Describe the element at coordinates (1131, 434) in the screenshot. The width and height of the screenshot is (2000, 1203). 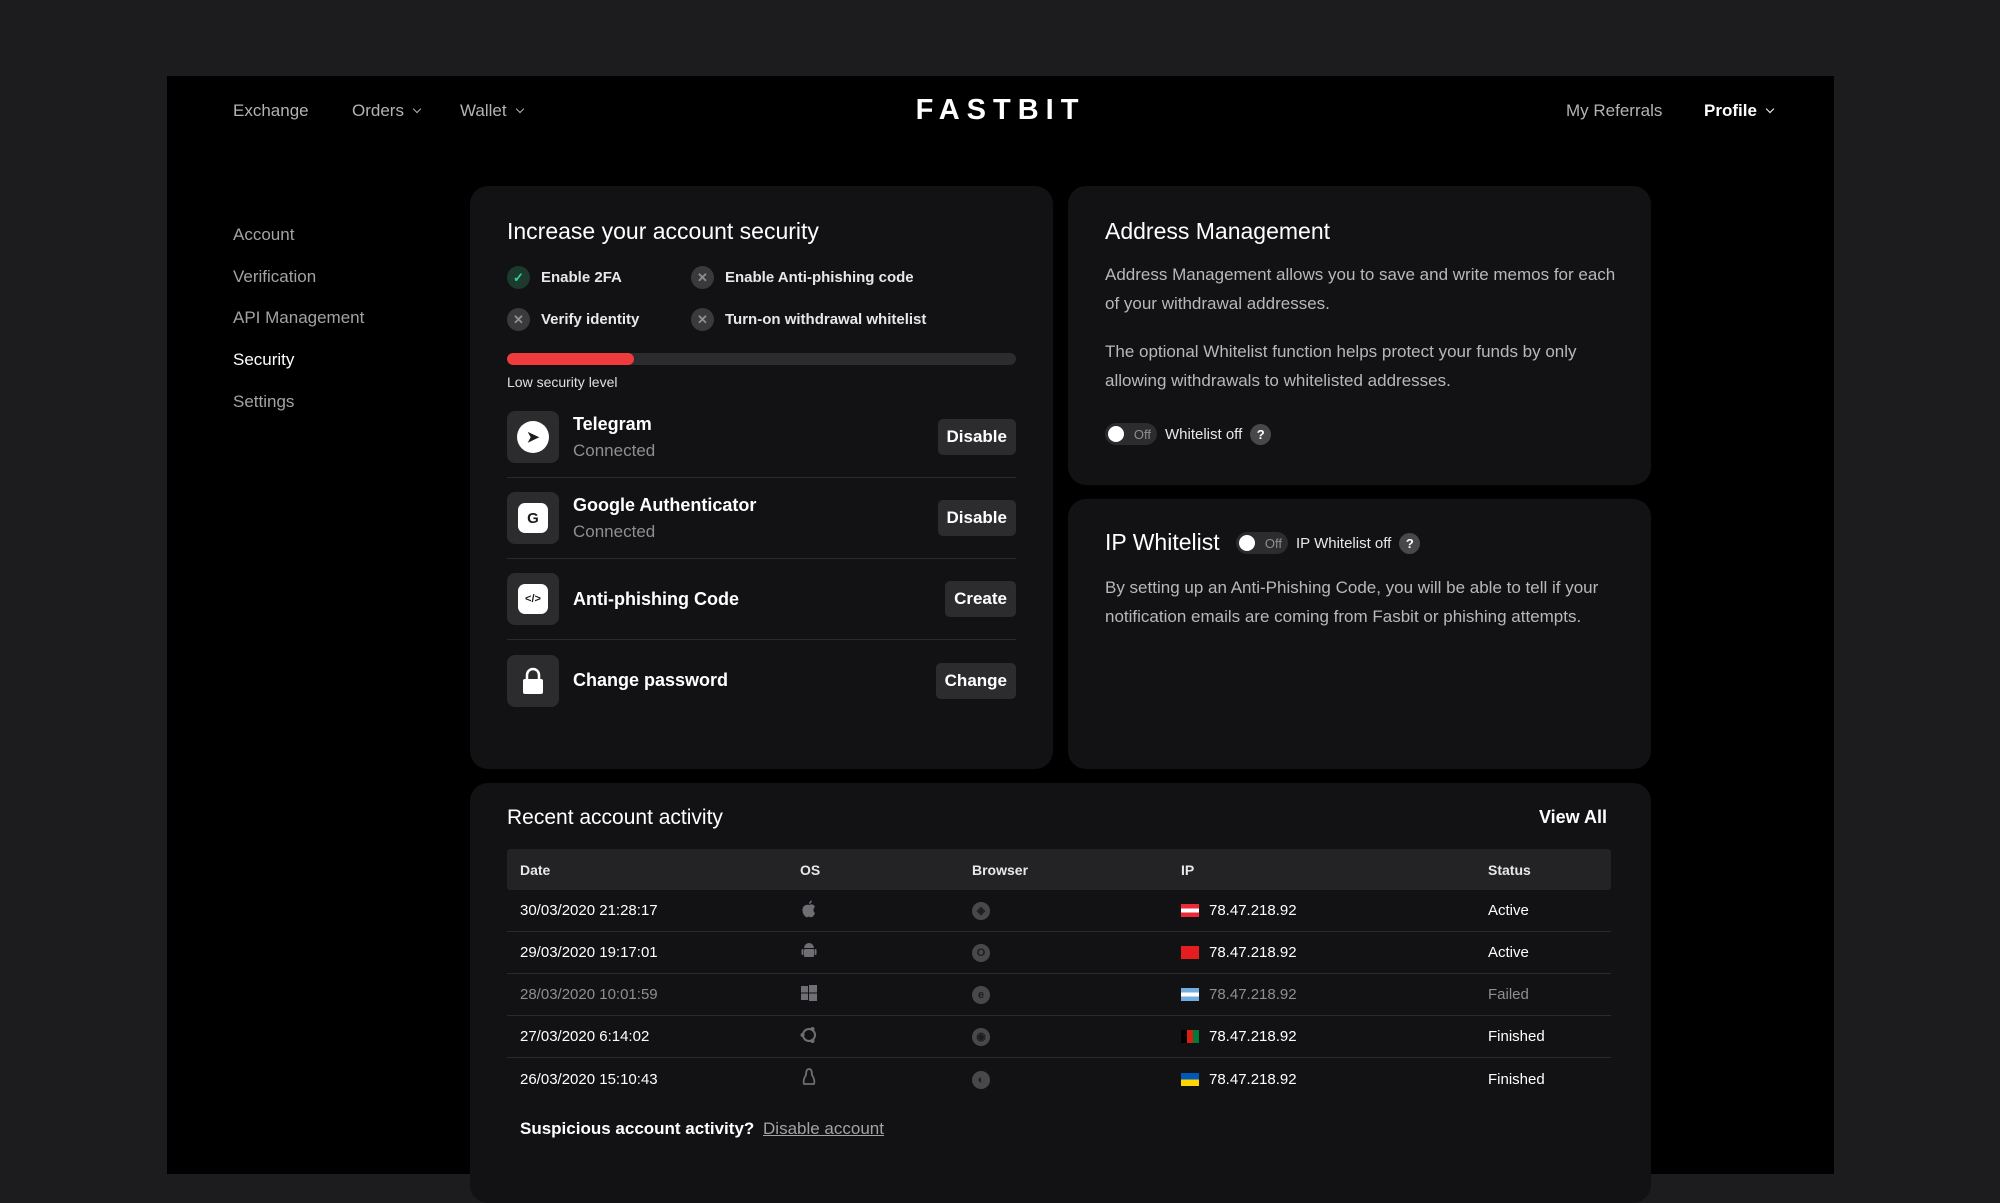
I see `whitelist-switch: Off` at that location.